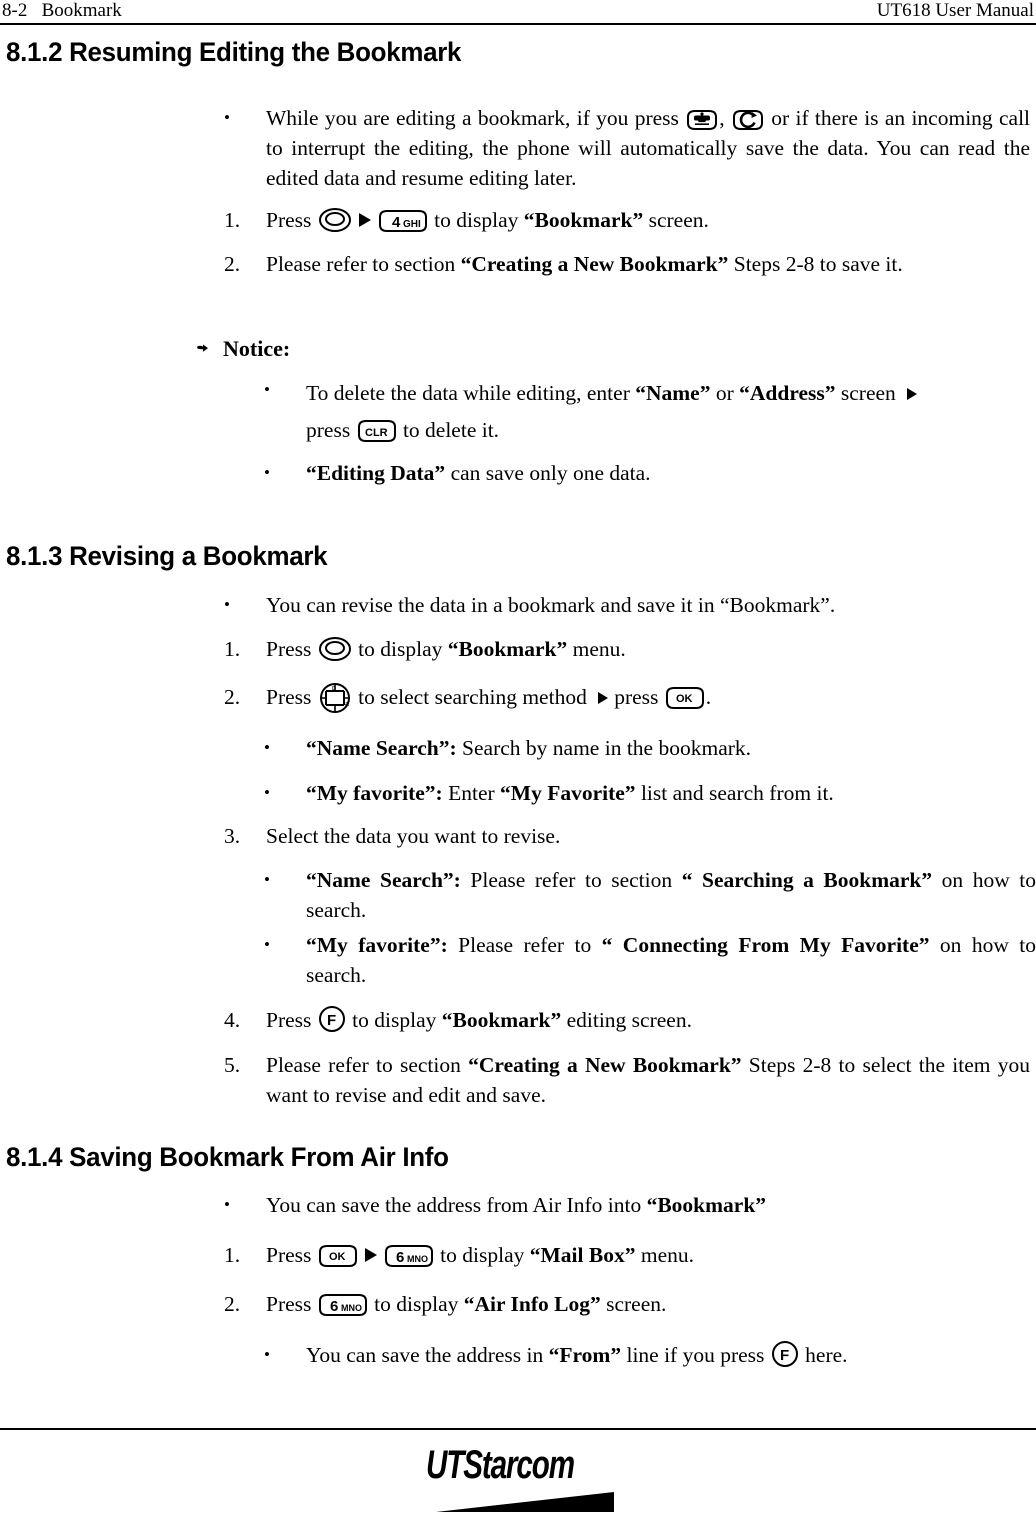 The height and width of the screenshot is (1518, 1036). Describe the element at coordinates (671, 473) in the screenshot. I see `notice-bullet-2-text: “Editing Data” can save only one data.` at that location.